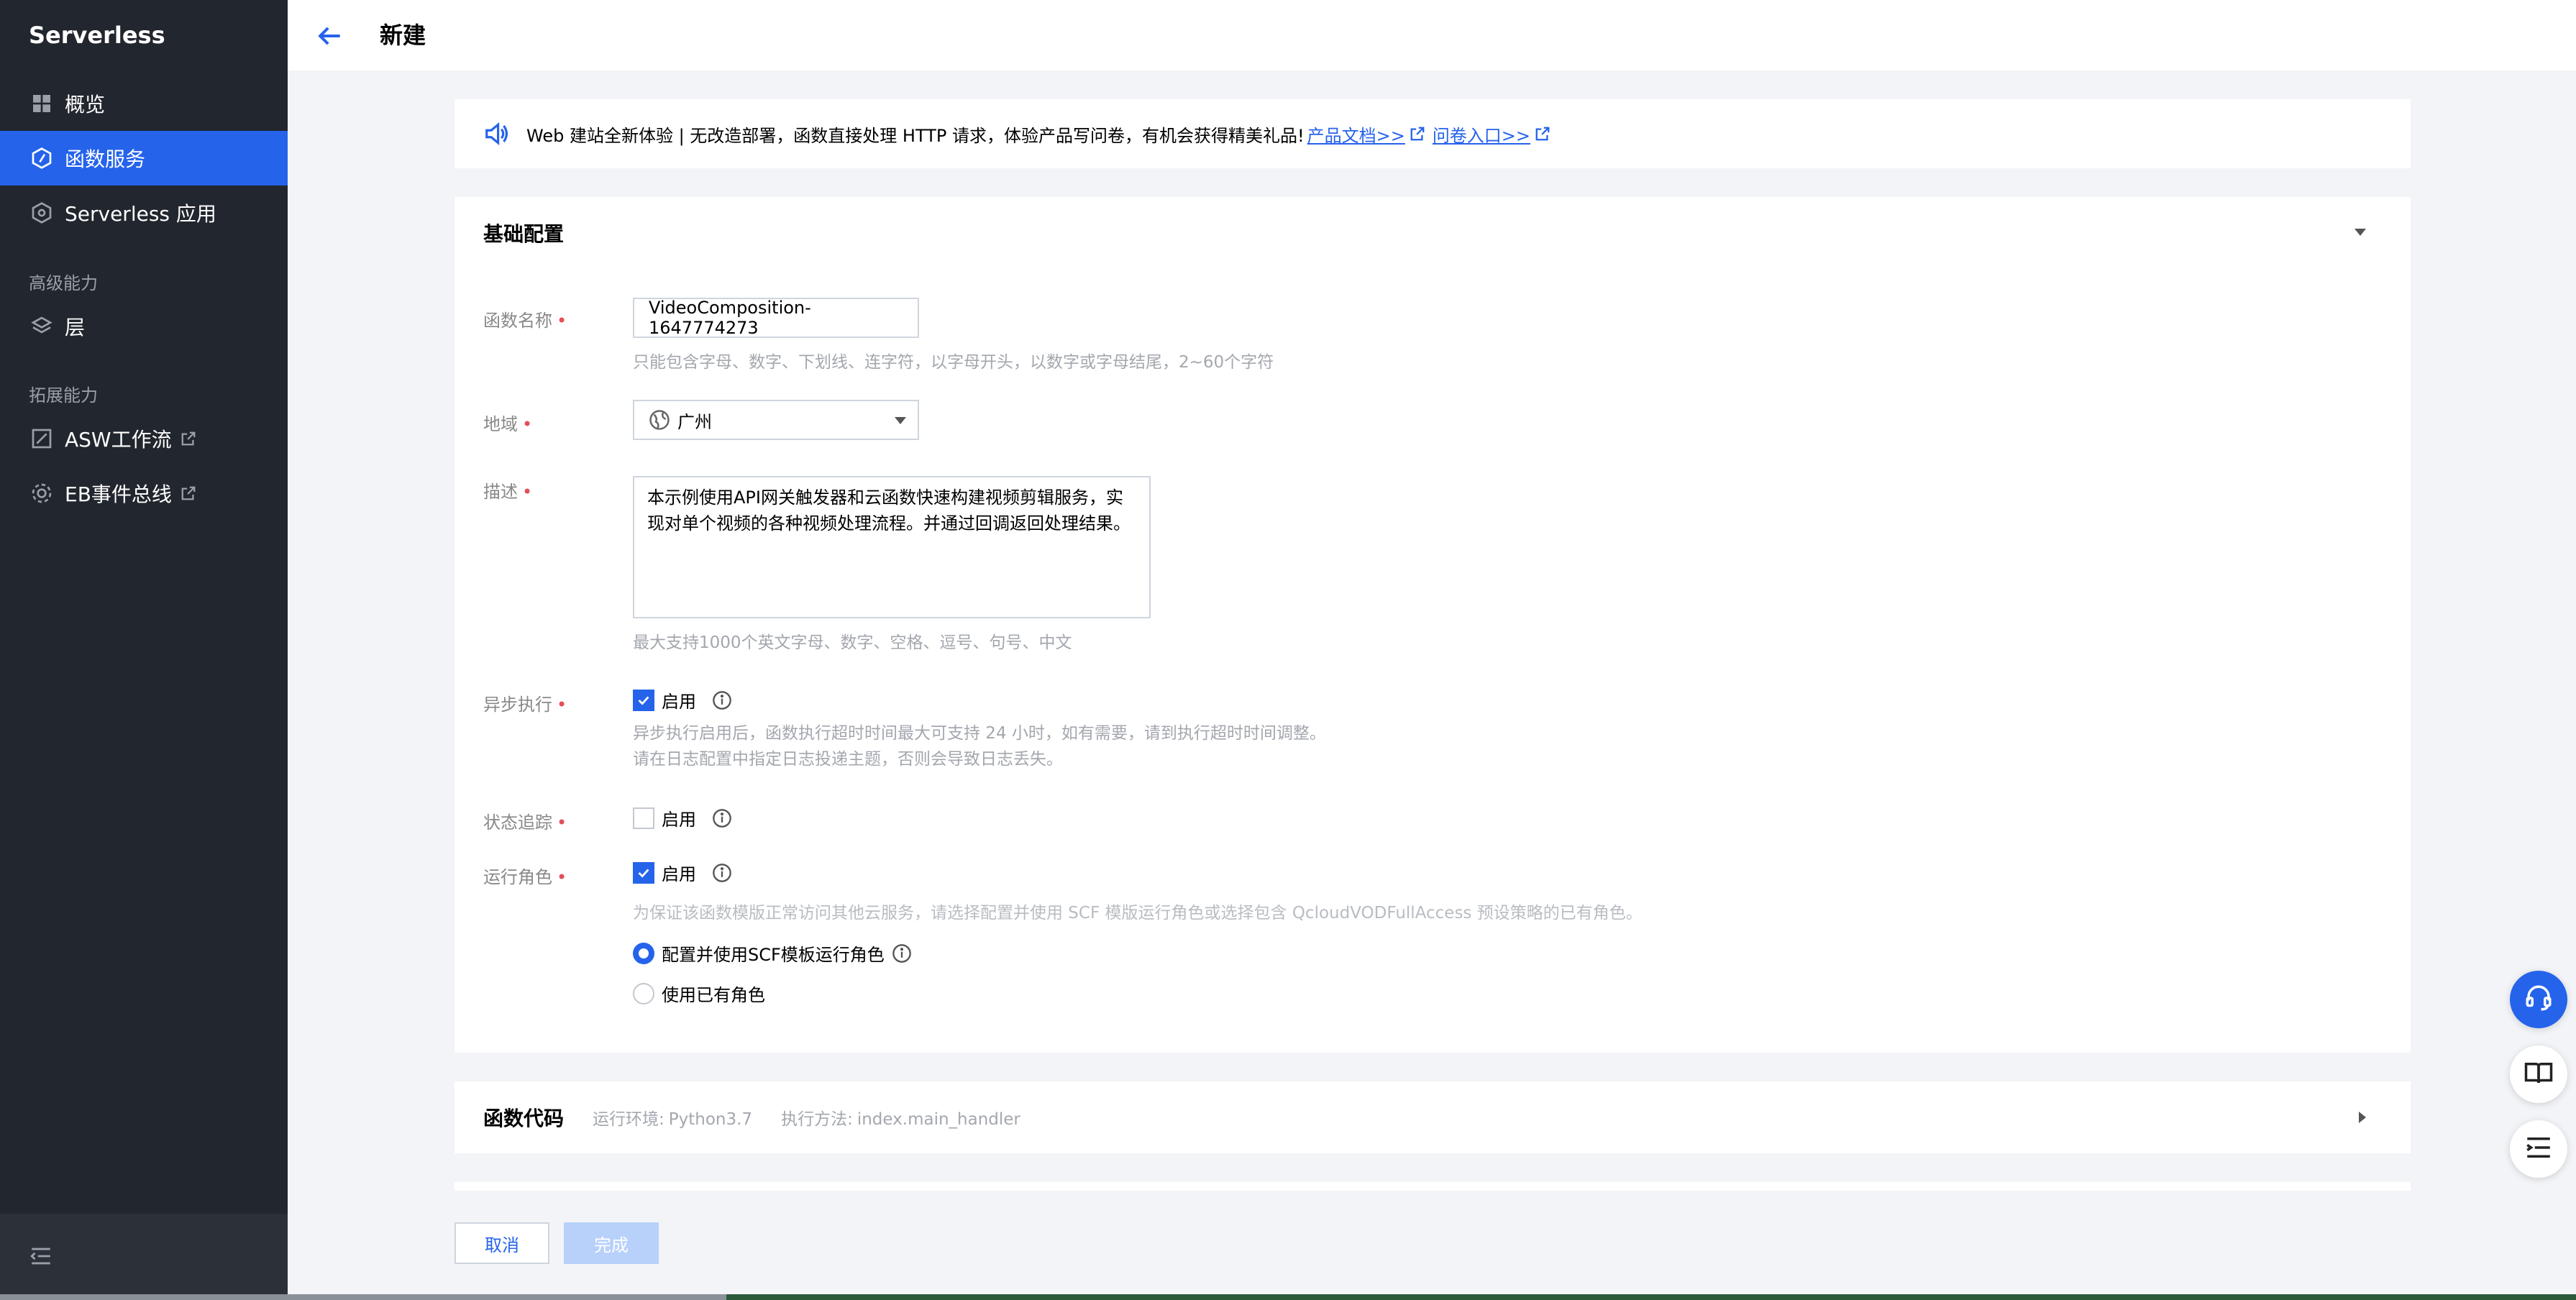 The image size is (2576, 1300). What do you see at coordinates (329, 36) in the screenshot?
I see `back-arrow-icon` at bounding box center [329, 36].